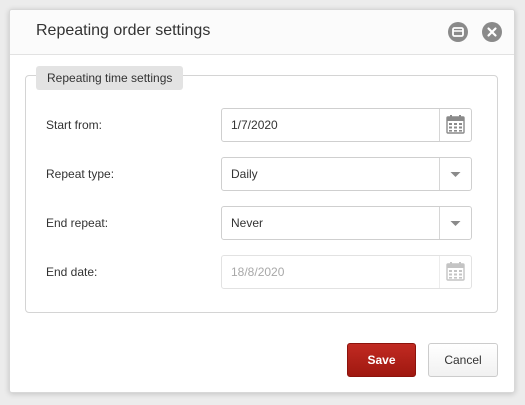 Image resolution: width=525 pixels, height=405 pixels. What do you see at coordinates (346, 174) in the screenshot?
I see `repeat-type-select: Daily` at bounding box center [346, 174].